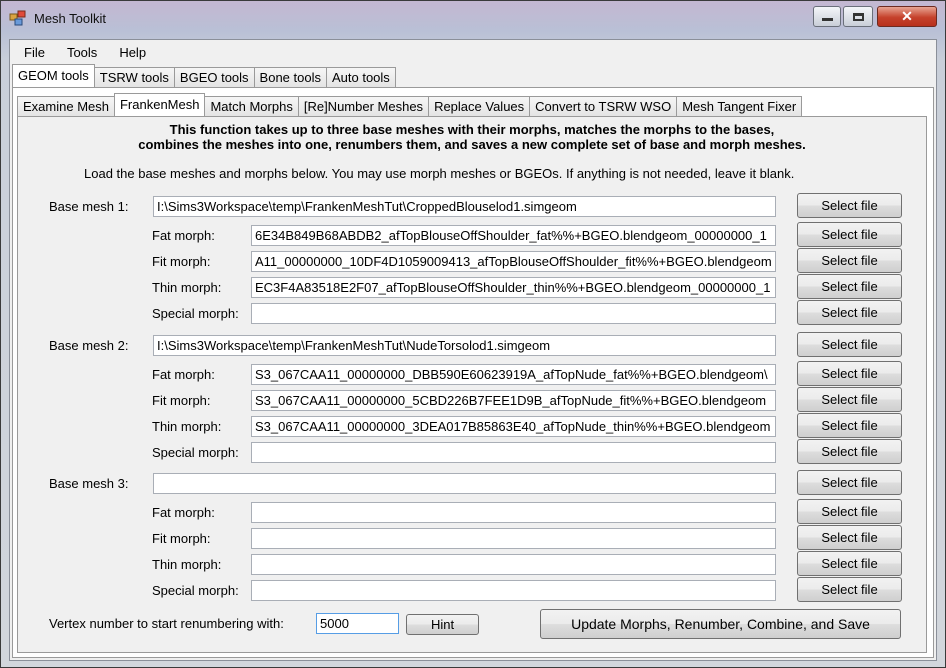 The height and width of the screenshot is (668, 946). What do you see at coordinates (513, 590) in the screenshot?
I see `special-morph-3-input` at bounding box center [513, 590].